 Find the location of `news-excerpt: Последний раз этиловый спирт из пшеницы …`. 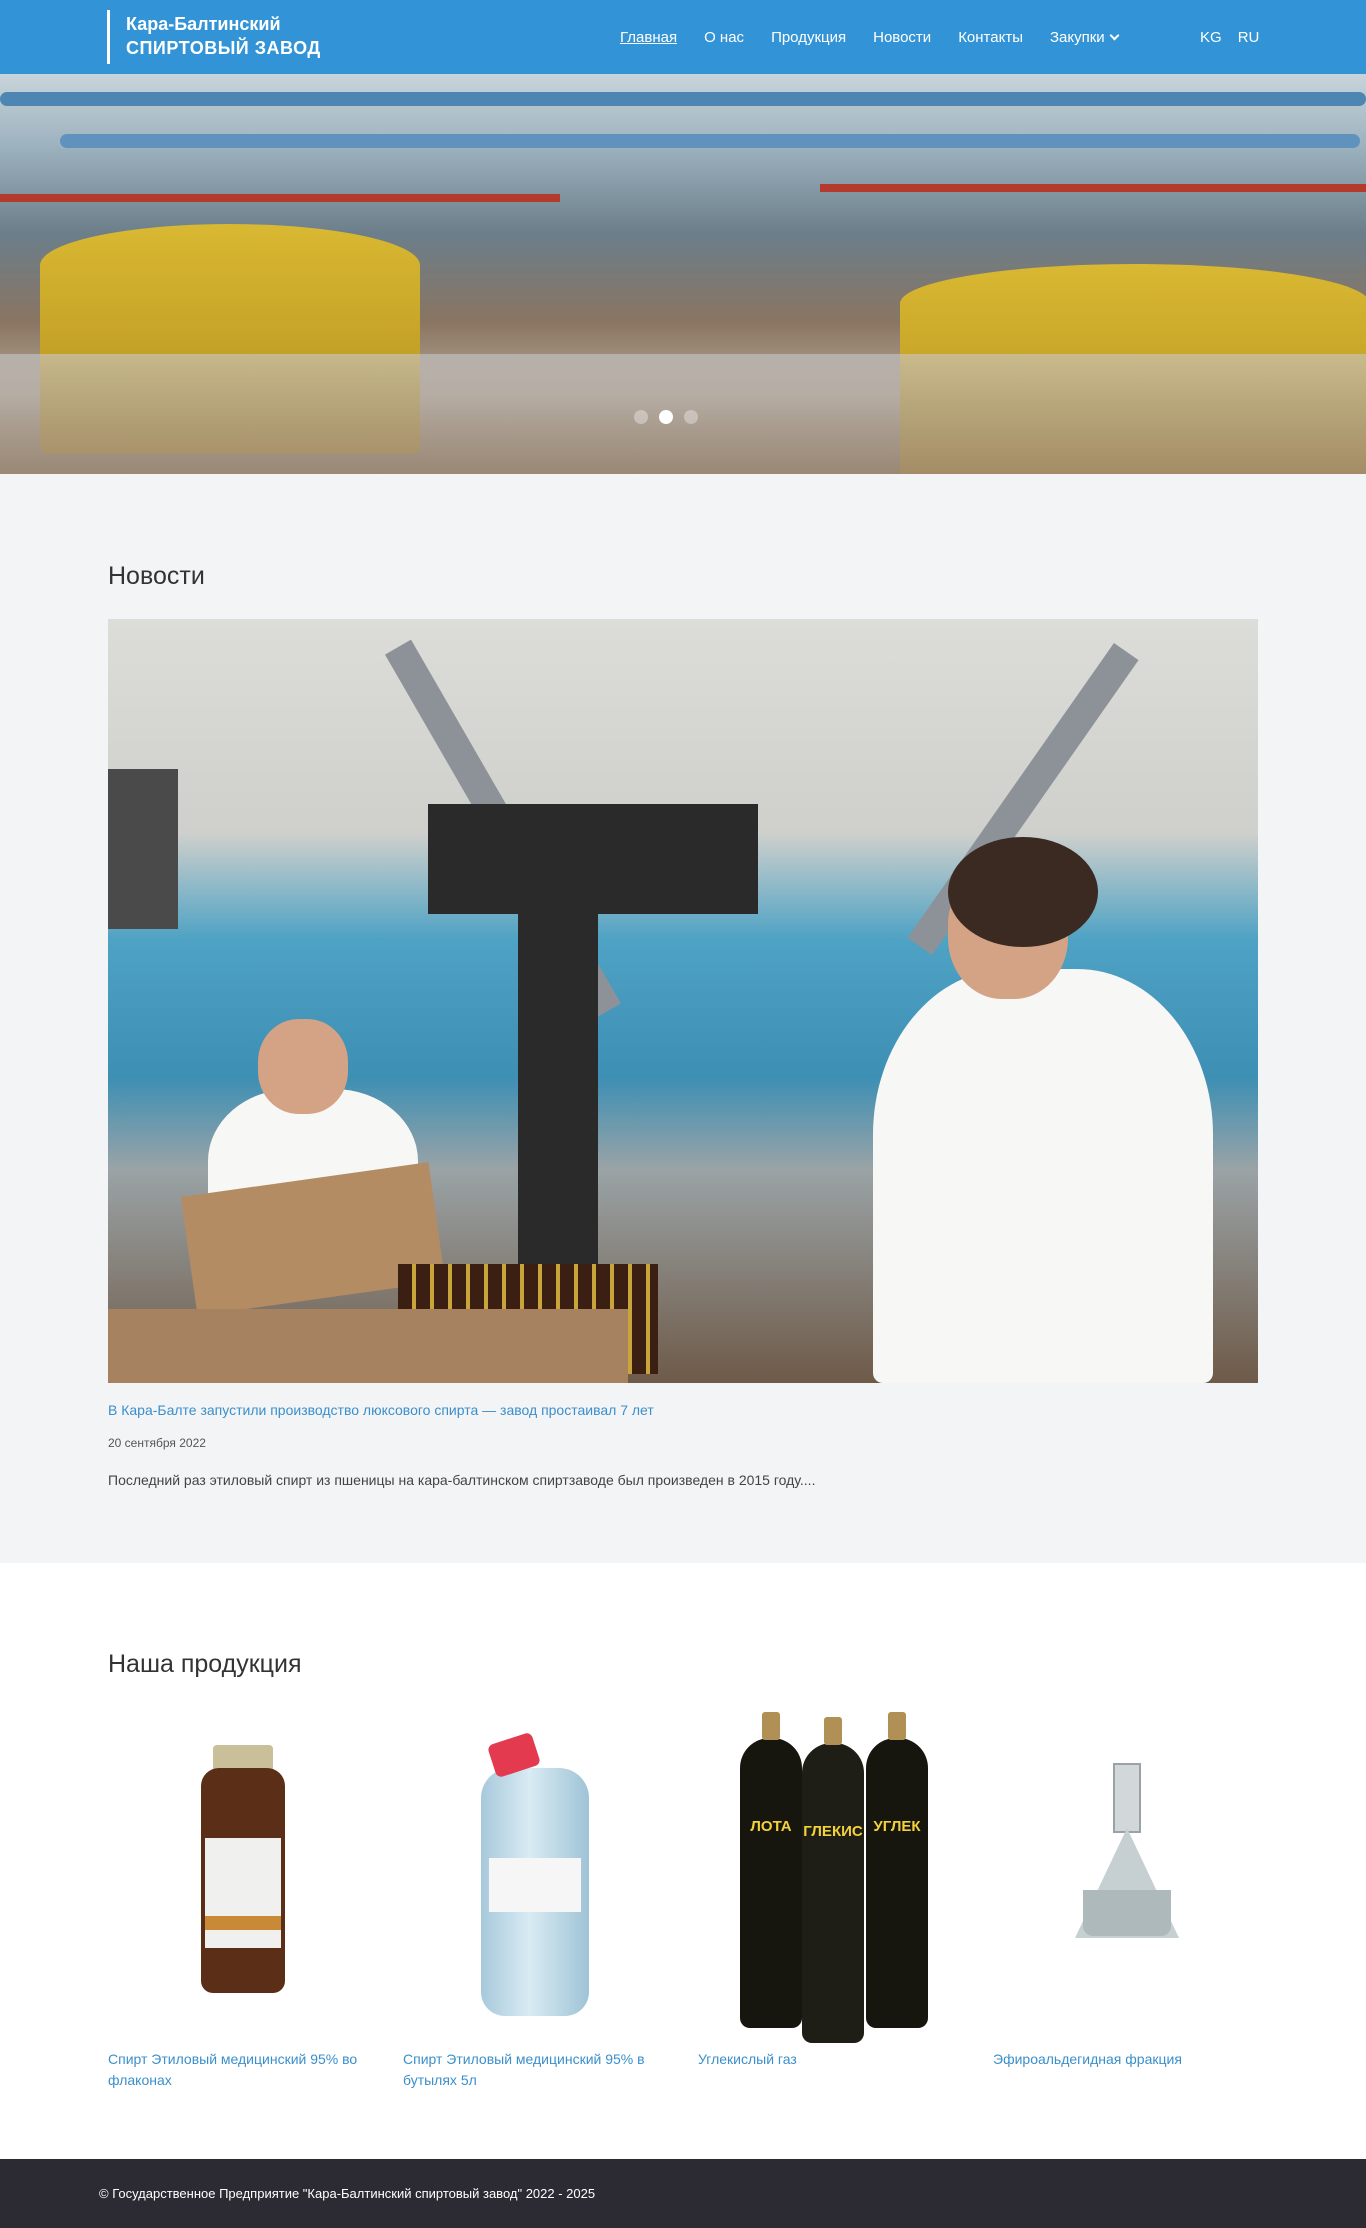

news-excerpt: Последний раз этиловый спирт из пшеницы … is located at coordinates (462, 1480).